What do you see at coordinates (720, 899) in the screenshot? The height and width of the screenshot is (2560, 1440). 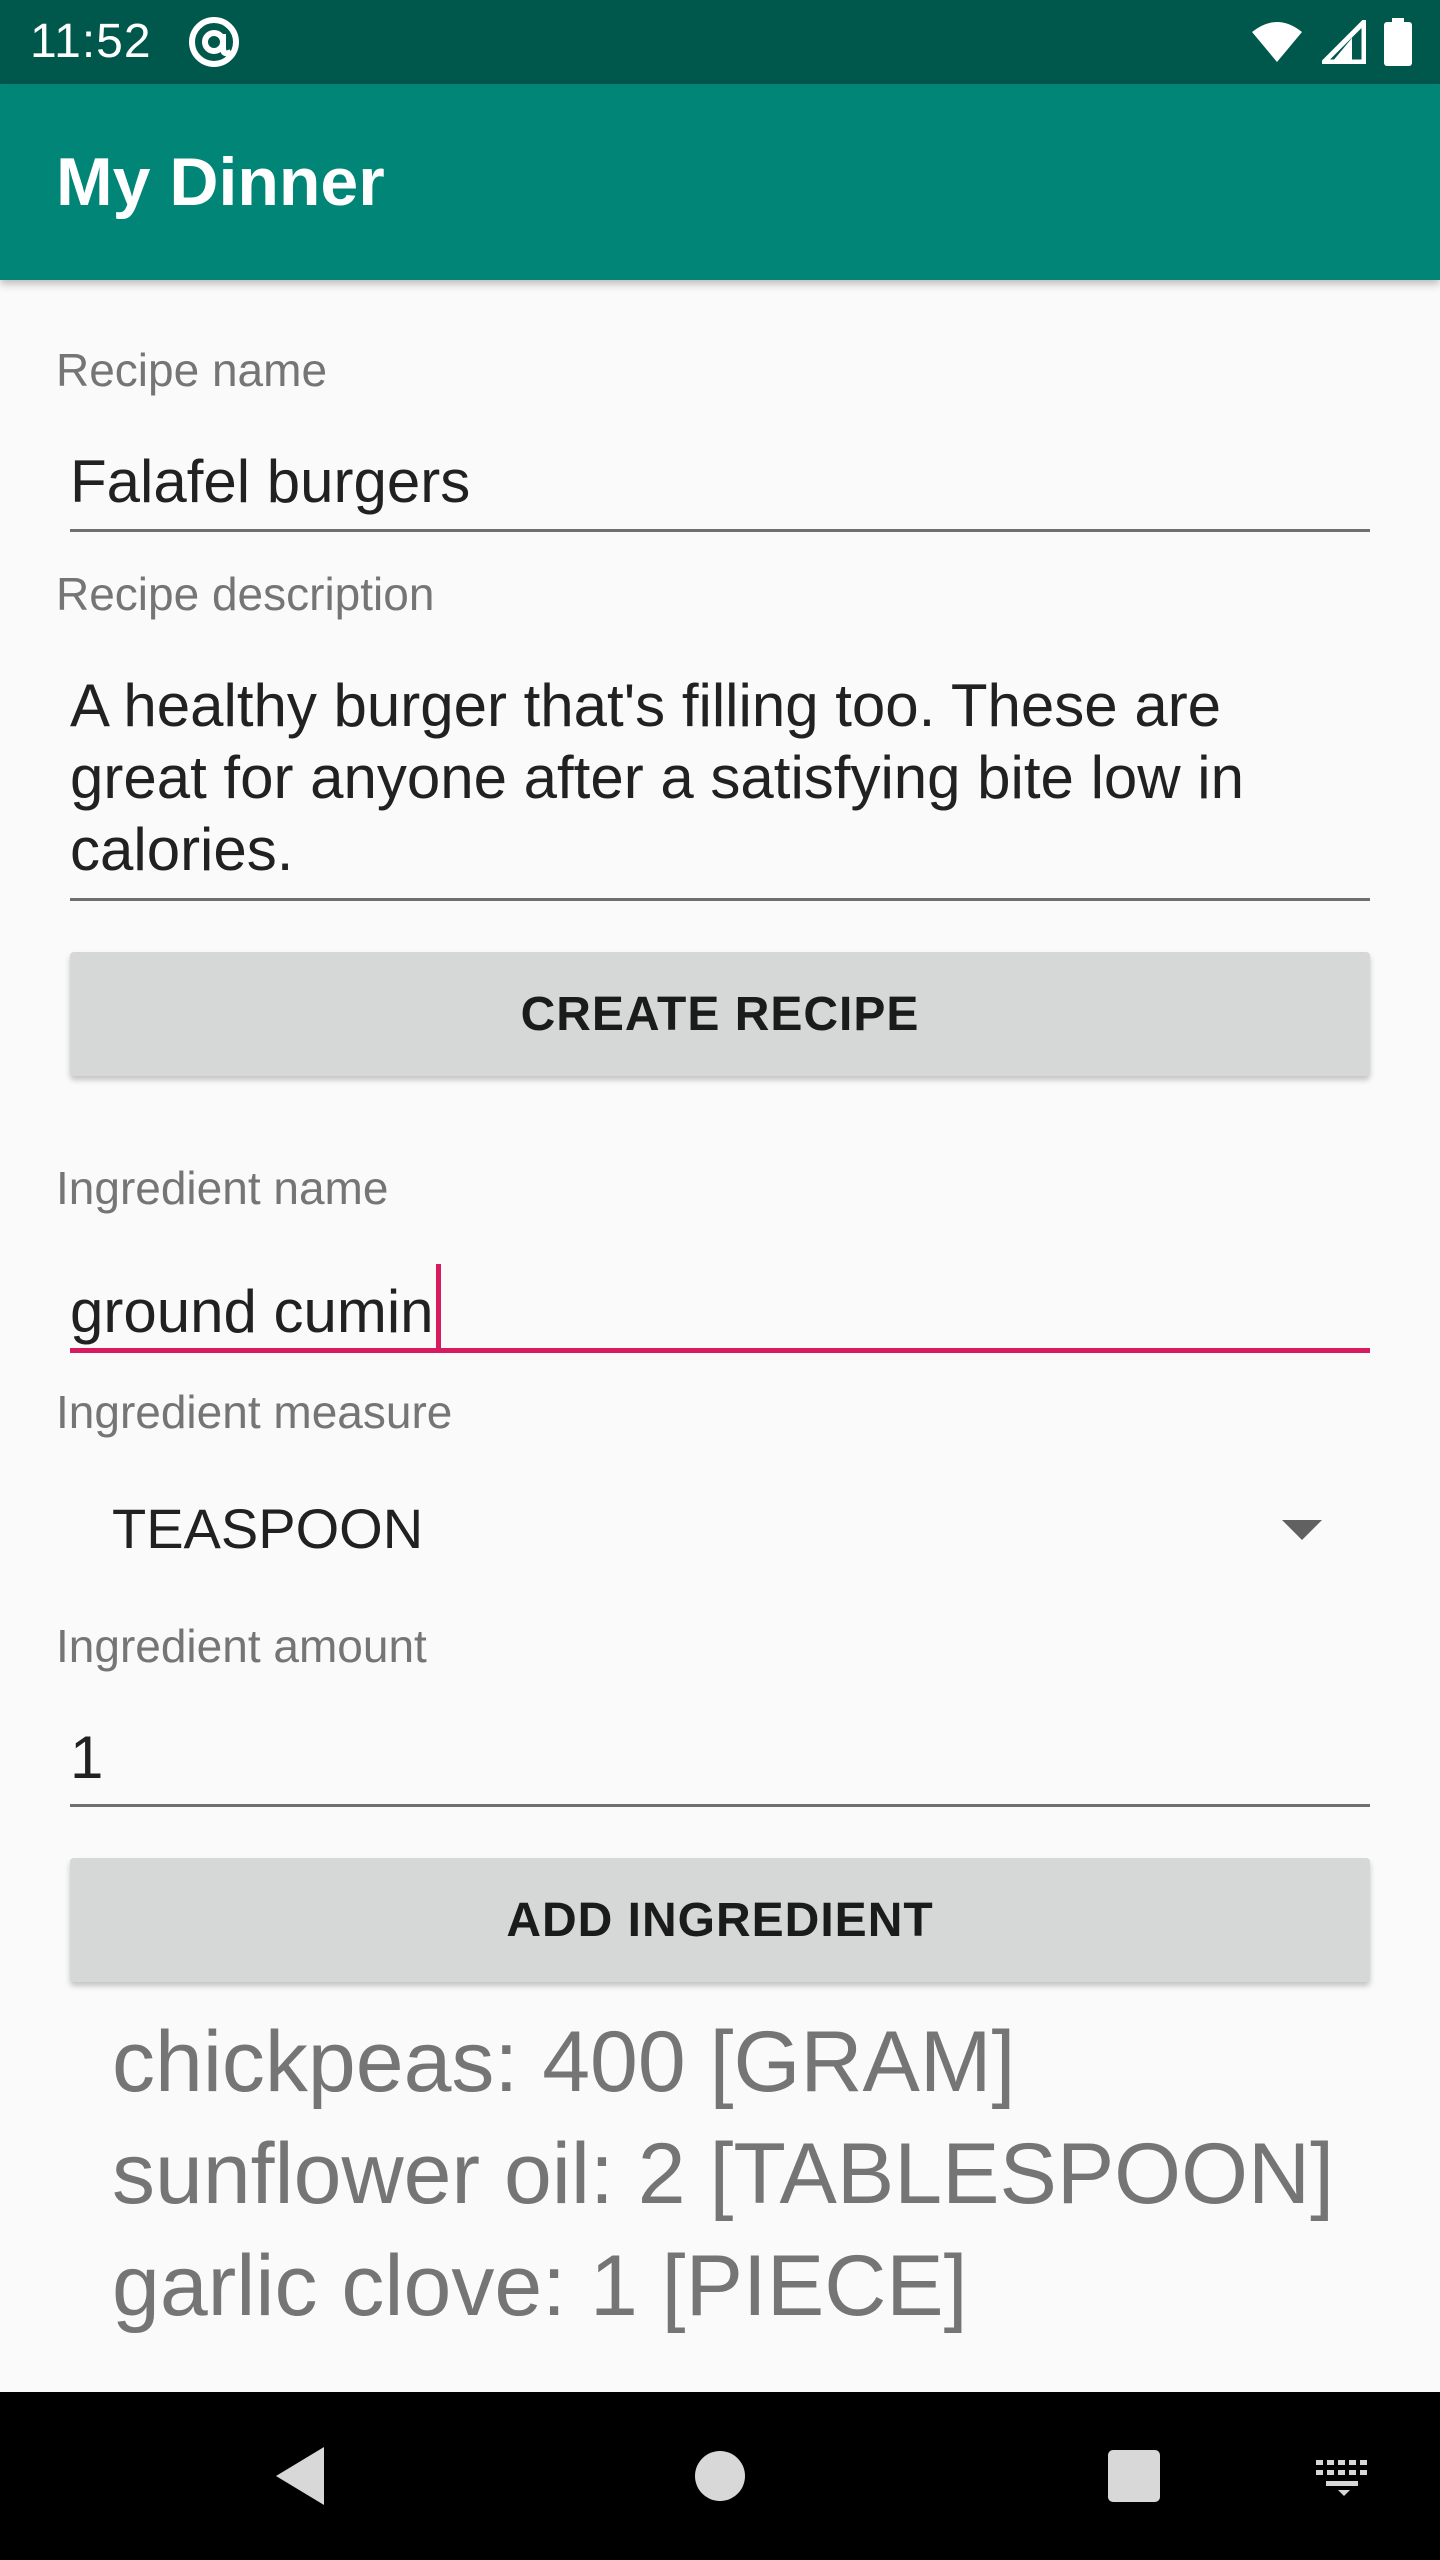 I see `recipe-description-underline` at bounding box center [720, 899].